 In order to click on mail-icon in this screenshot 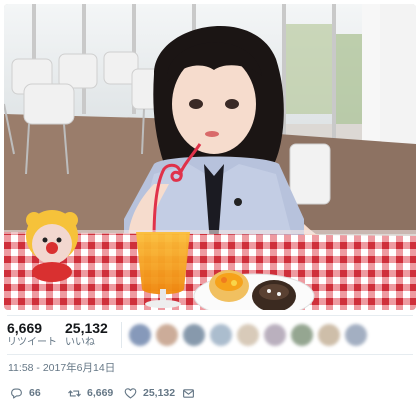, I will do `click(188, 393)`.